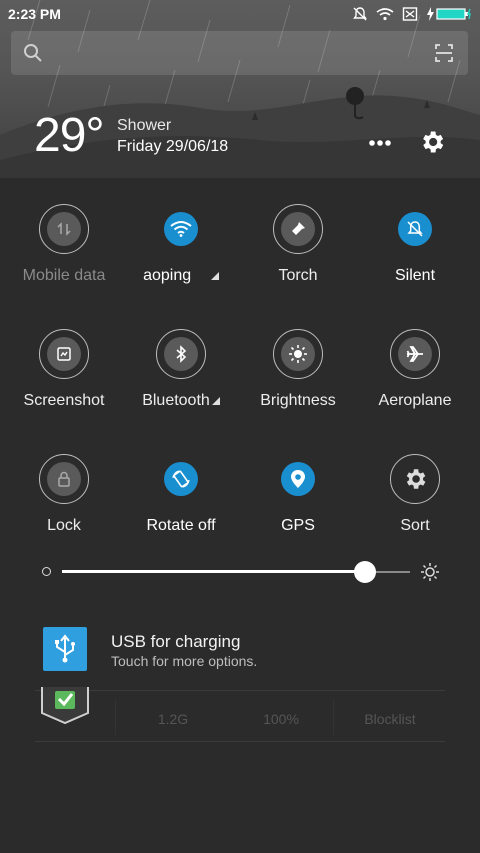 This screenshot has height=853, width=480. I want to click on dnd-bell-icon, so click(360, 14).